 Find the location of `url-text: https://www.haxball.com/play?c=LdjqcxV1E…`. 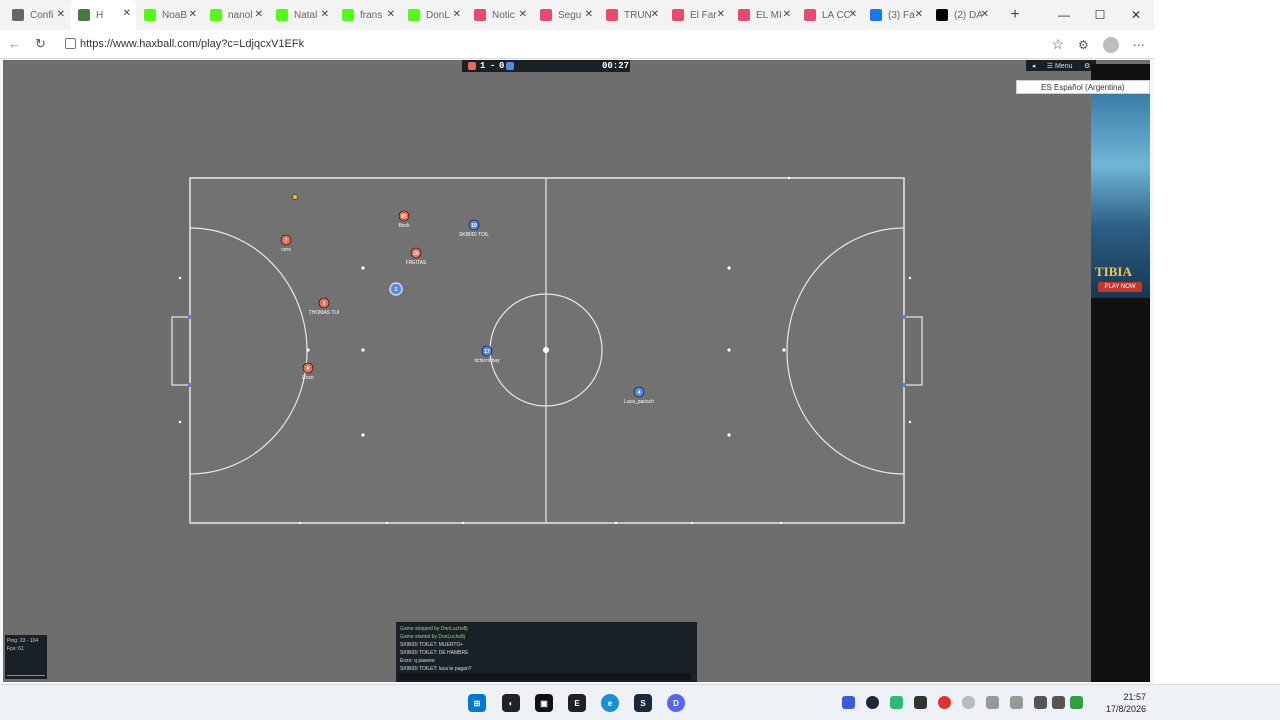

url-text: https://www.haxball.com/play?c=LdjqcxV1E… is located at coordinates (192, 44).